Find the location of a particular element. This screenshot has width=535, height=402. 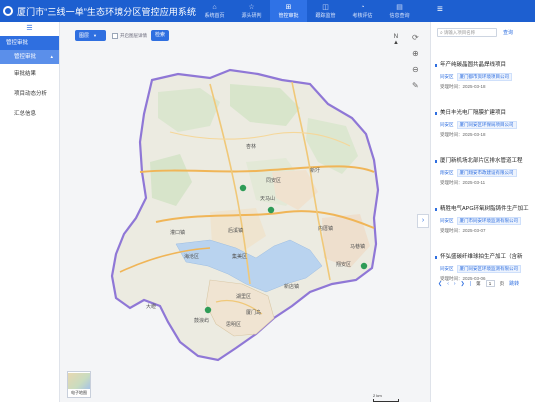

org-tag: 厦门同安区环保局项目公司 is located at coordinates (486, 125).